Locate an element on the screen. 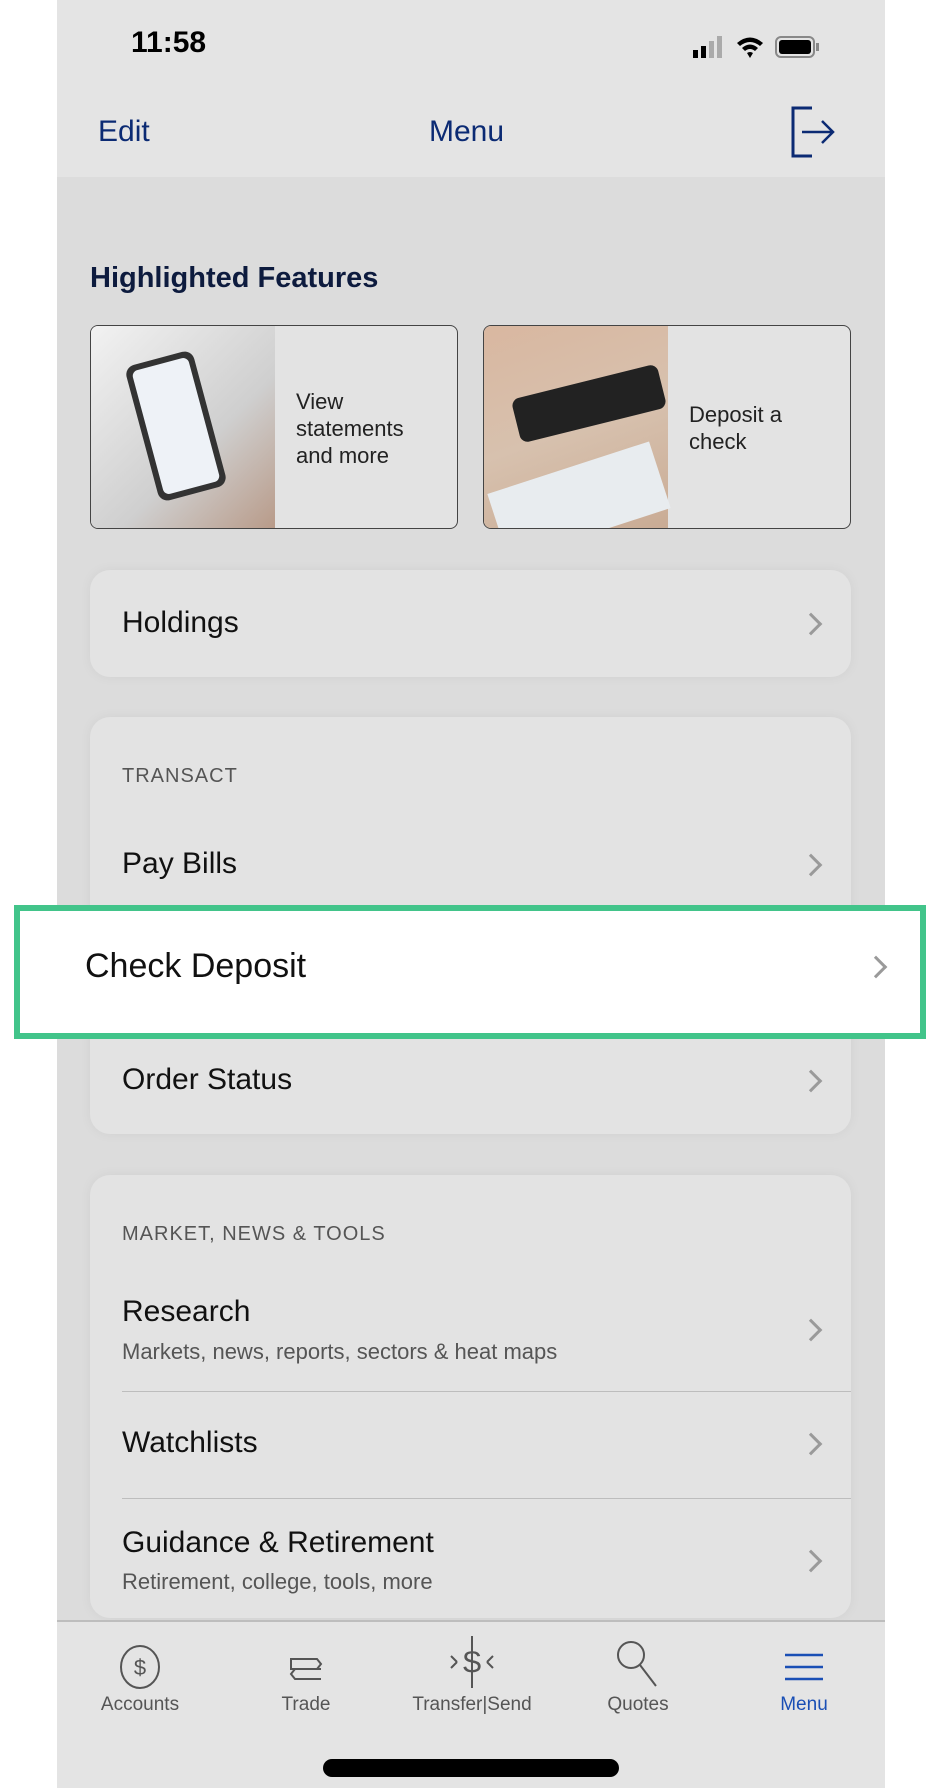 The width and height of the screenshot is (942, 1792). order-status-item: Order Status is located at coordinates (470, 1080).